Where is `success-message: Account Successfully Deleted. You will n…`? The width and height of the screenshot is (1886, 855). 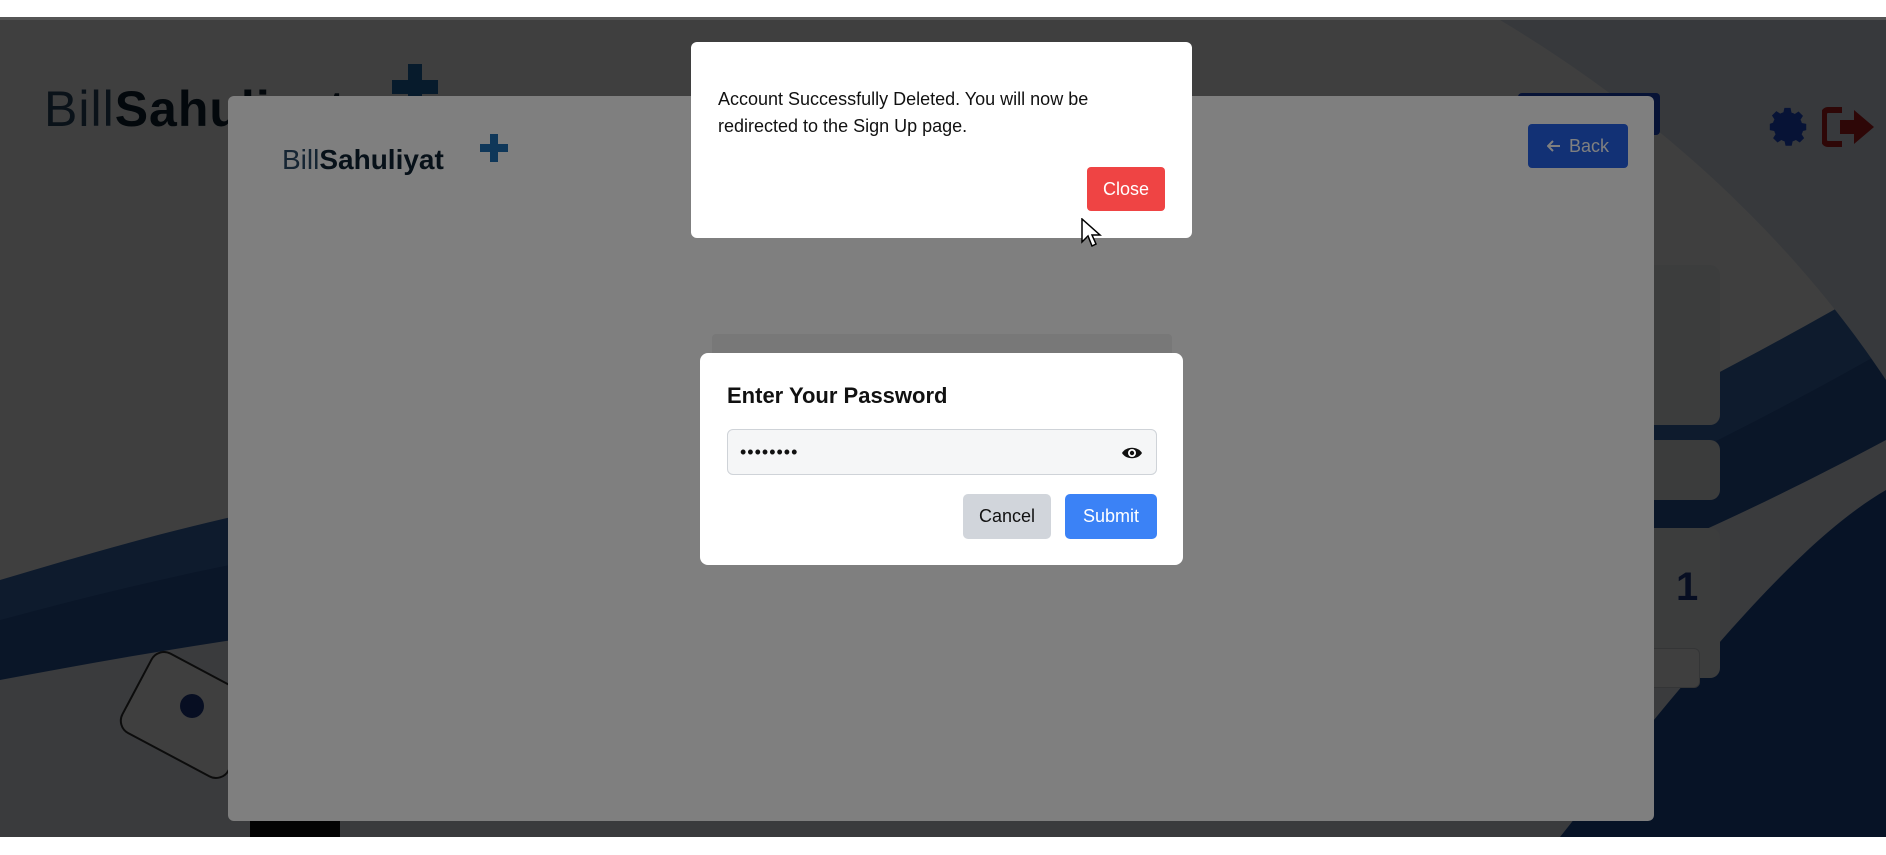 success-message: Account Successfully Deleted. You will n… is located at coordinates (903, 112).